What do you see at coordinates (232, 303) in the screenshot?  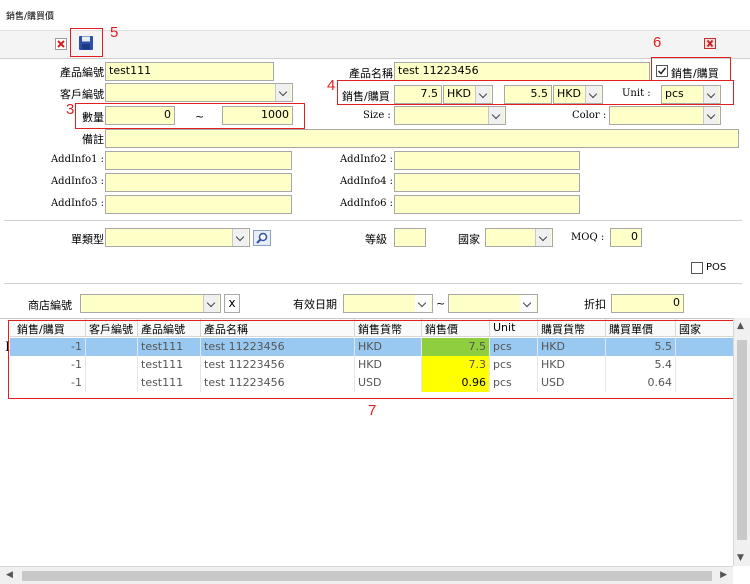 I see `shop-clear-button: x` at bounding box center [232, 303].